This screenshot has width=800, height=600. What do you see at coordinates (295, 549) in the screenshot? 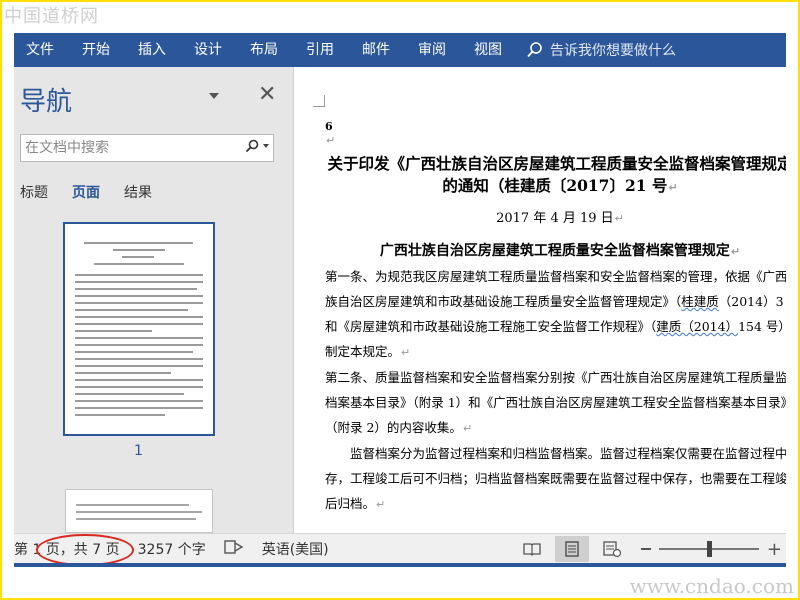
I see `language-status: 英语(美国)` at bounding box center [295, 549].